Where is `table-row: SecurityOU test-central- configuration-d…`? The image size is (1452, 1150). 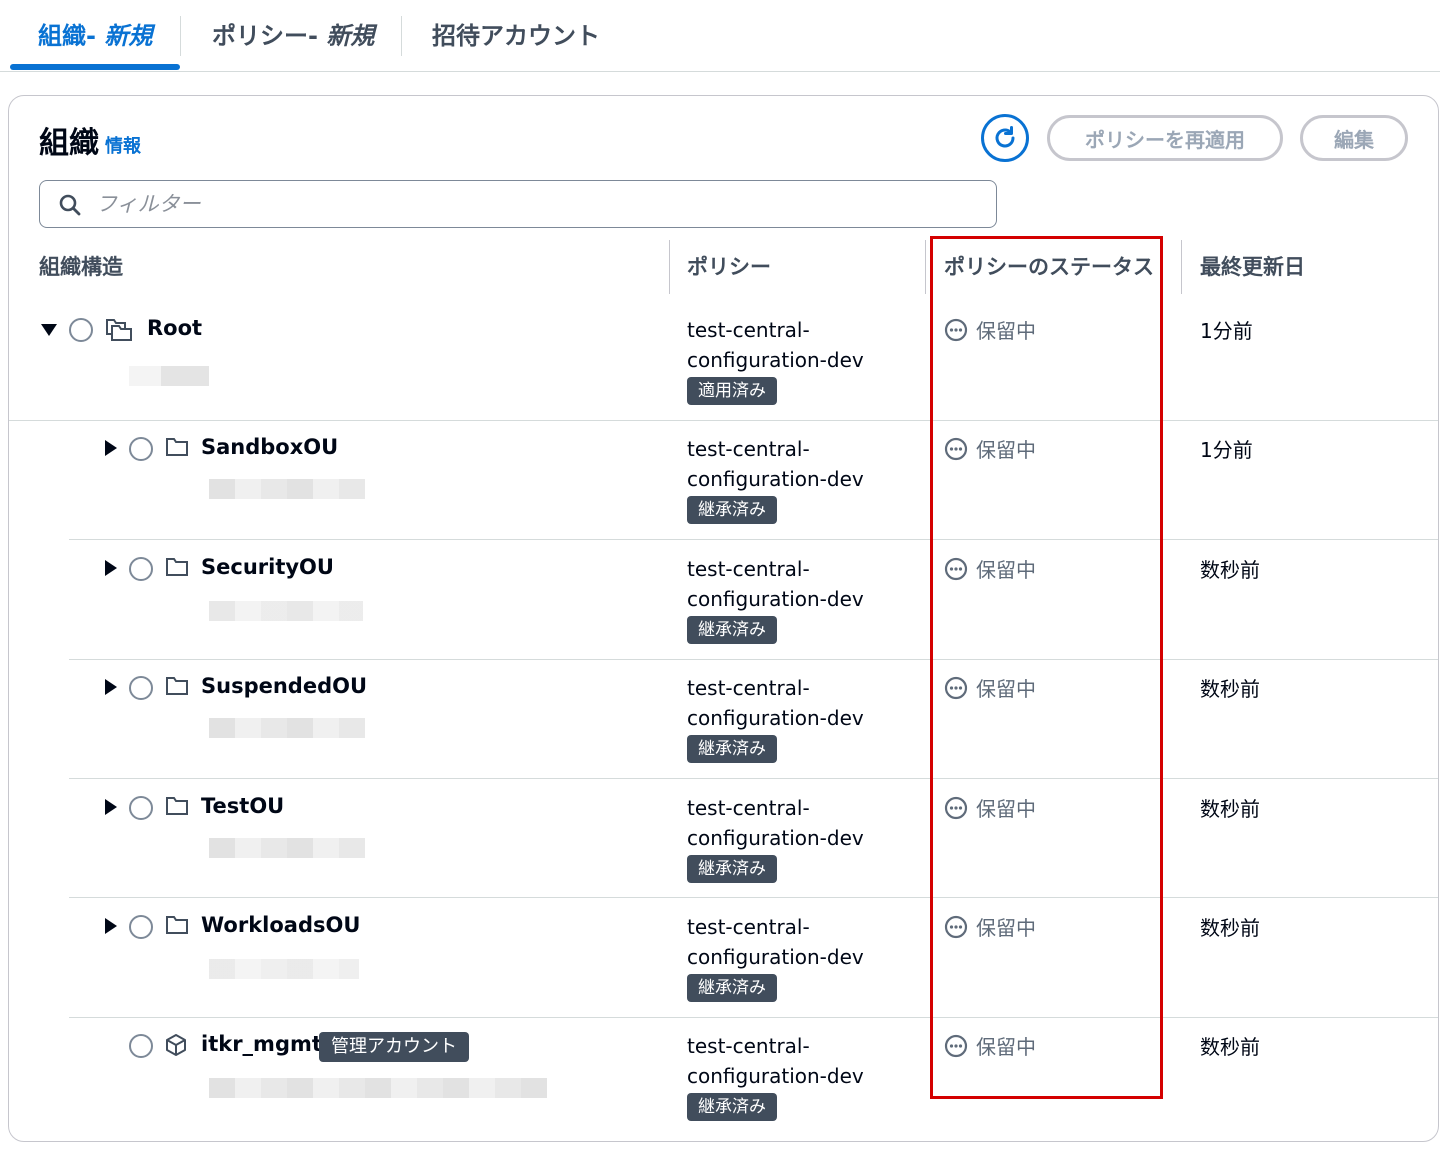 table-row: SecurityOU test-central- configuration-d… is located at coordinates (723, 601).